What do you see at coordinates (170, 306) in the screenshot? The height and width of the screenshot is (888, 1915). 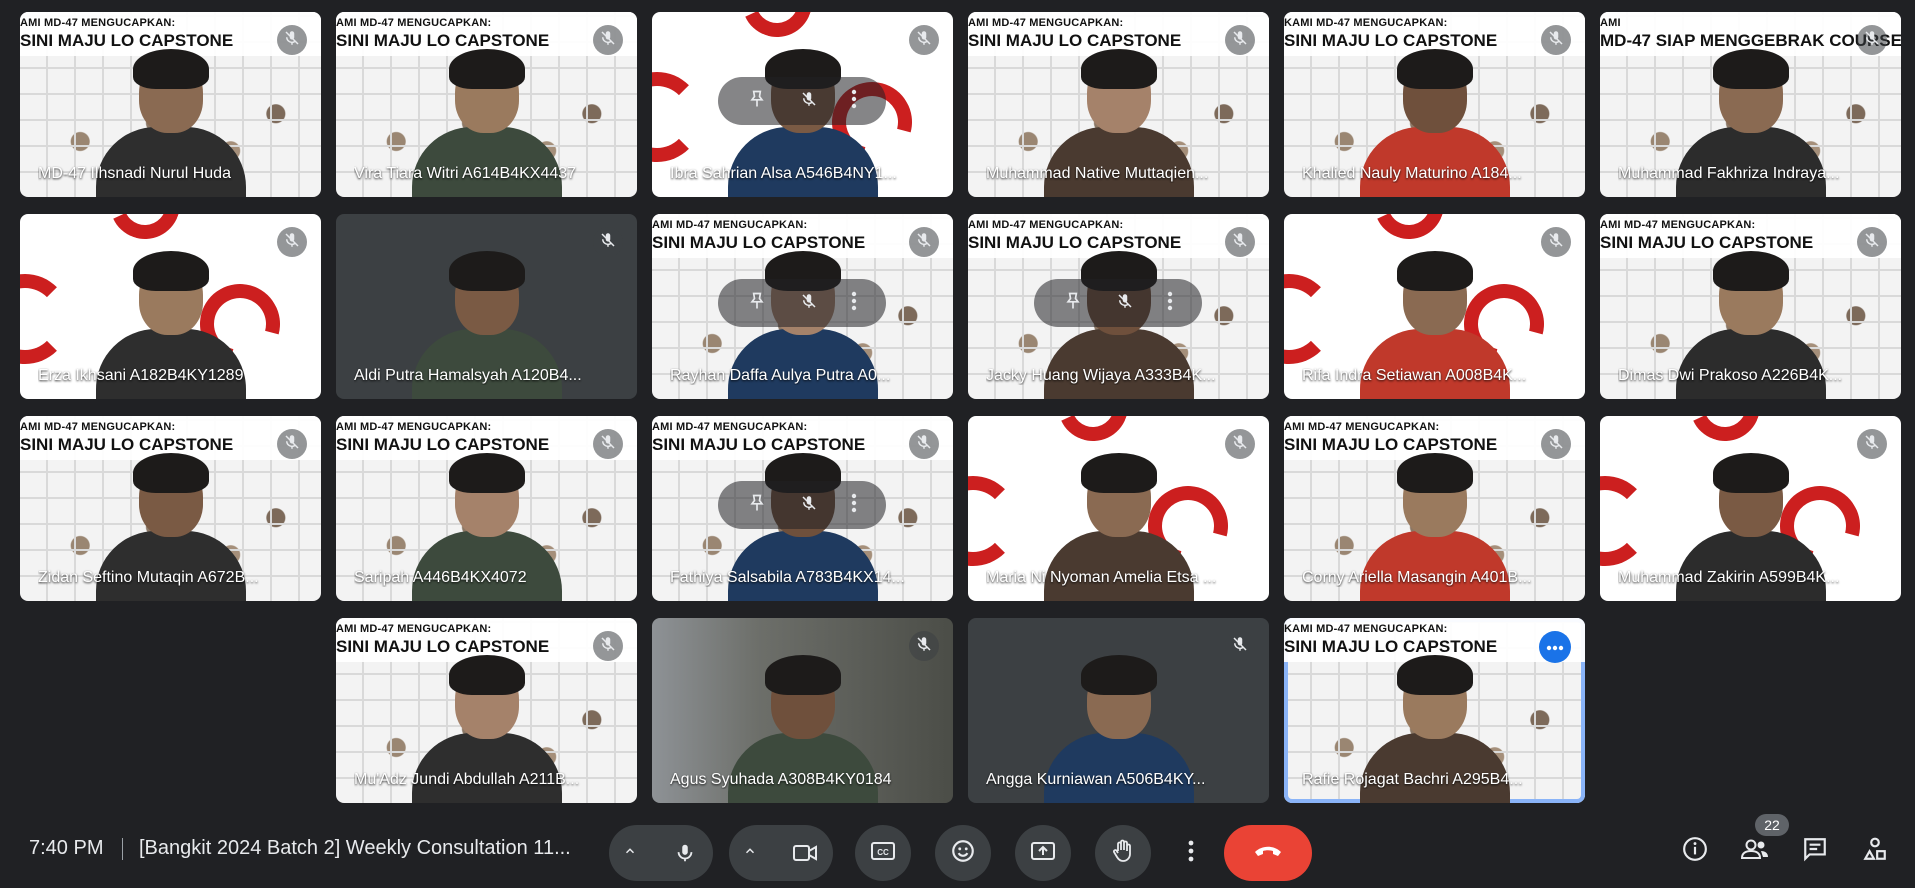 I see `participant-tile: Erza Ikhsani A182B4KY1289` at bounding box center [170, 306].